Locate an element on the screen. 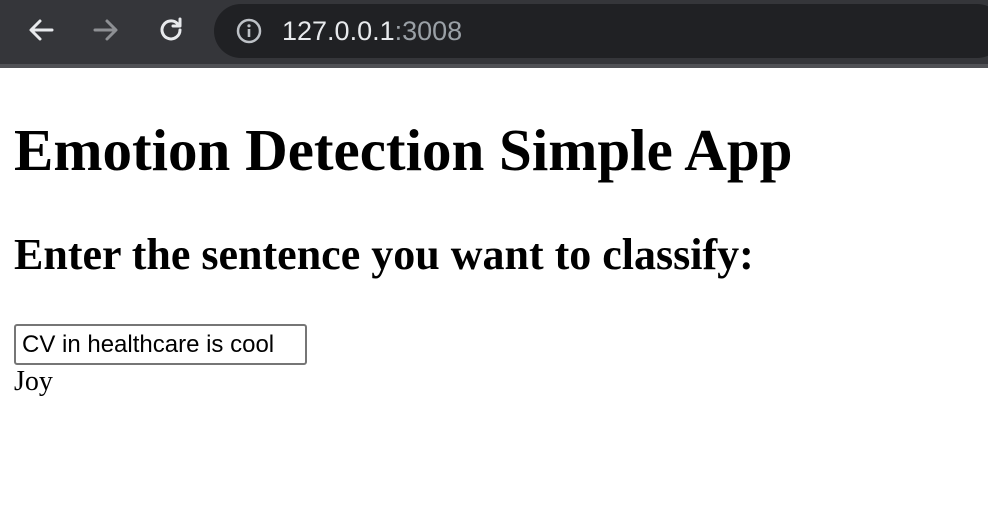  arrow-right-icon is located at coordinates (105, 30).